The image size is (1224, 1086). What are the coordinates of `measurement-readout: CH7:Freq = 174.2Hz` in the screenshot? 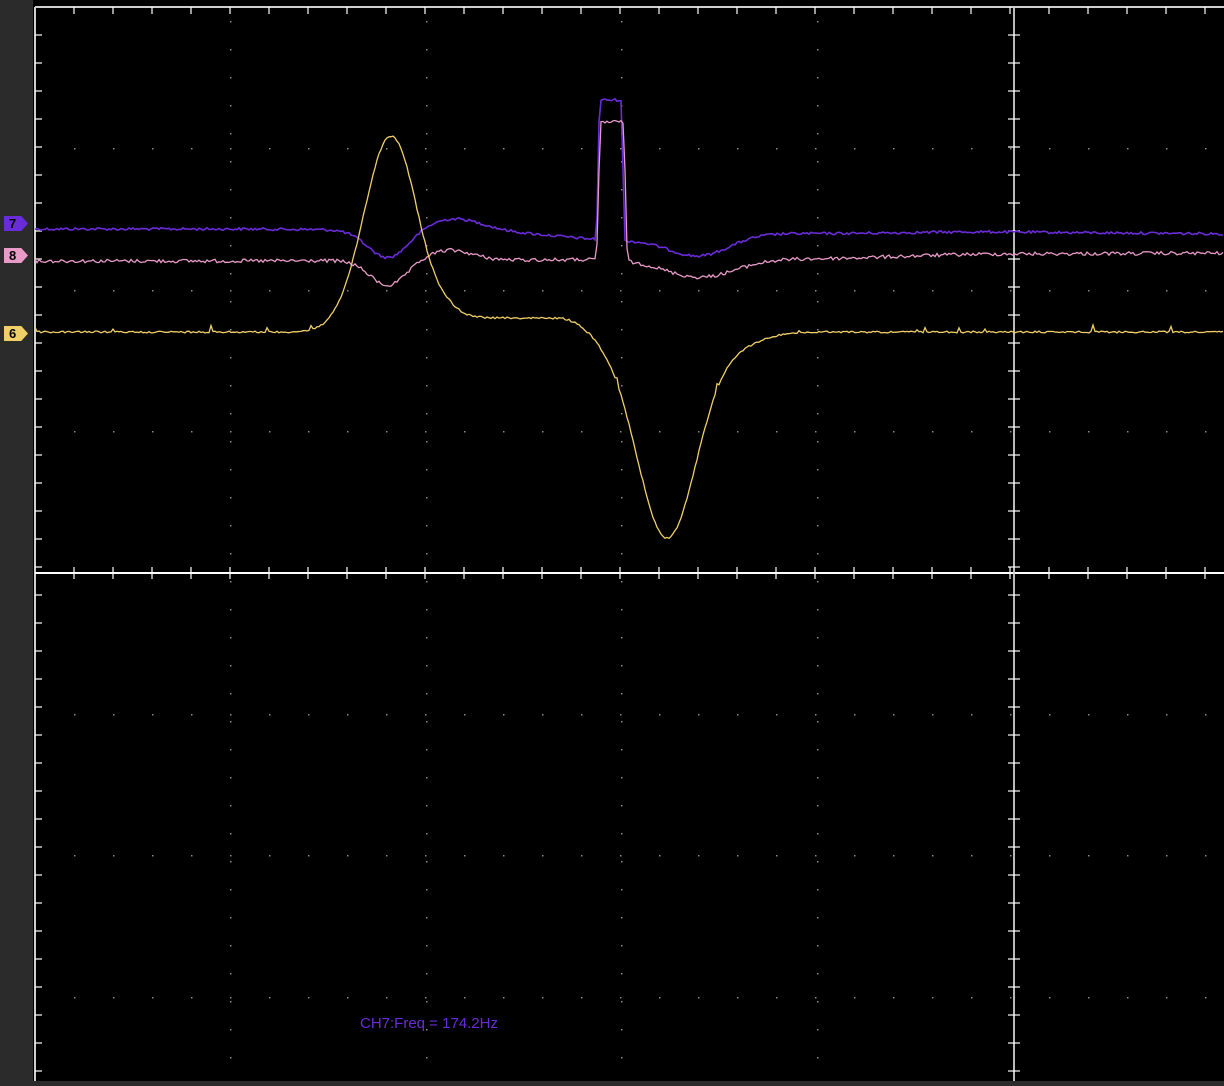 It's located at (429, 1023).